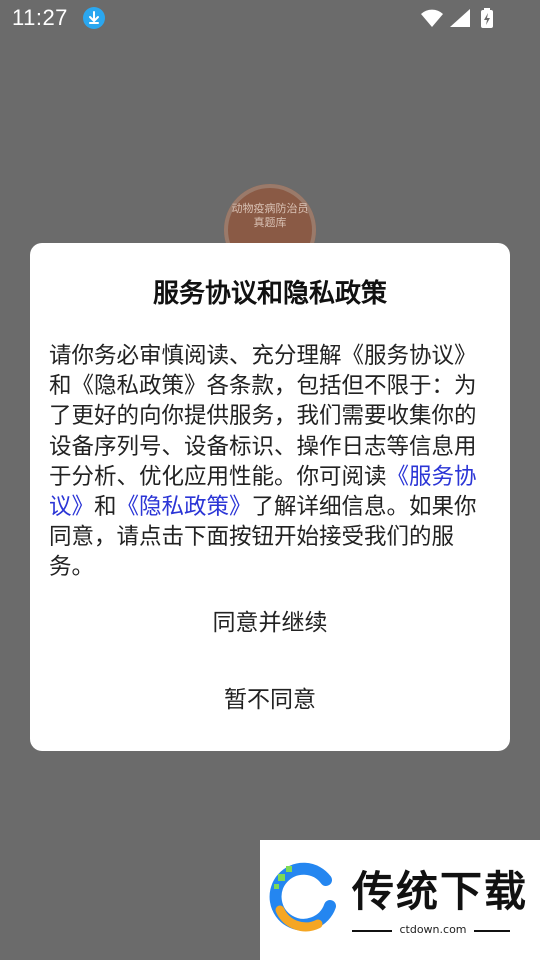 Image resolution: width=540 pixels, height=960 pixels. What do you see at coordinates (184, 507) in the screenshot?
I see `privacy-policy-link: 《隐私政策》` at bounding box center [184, 507].